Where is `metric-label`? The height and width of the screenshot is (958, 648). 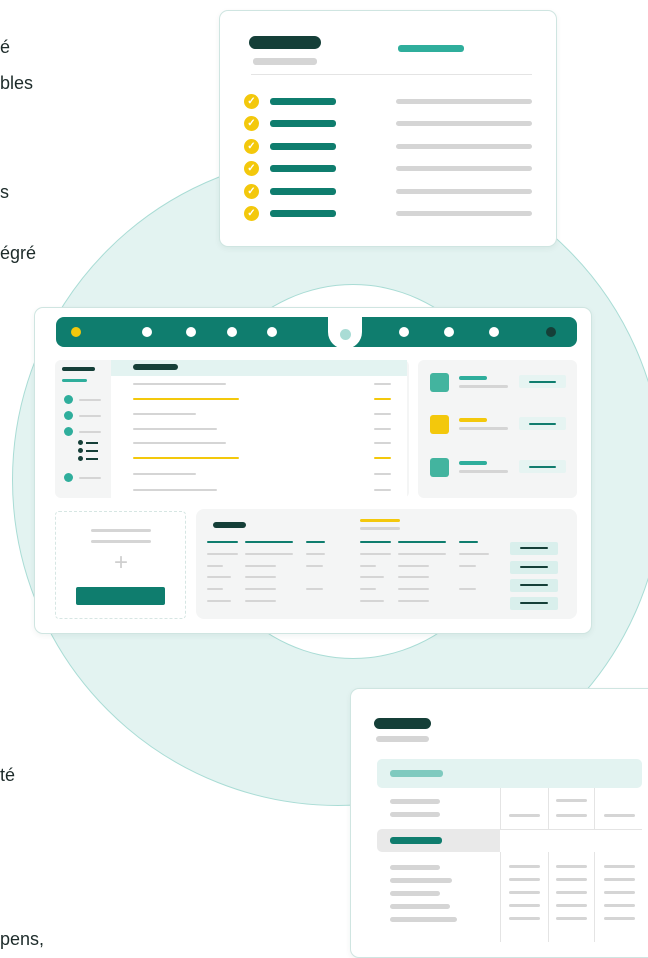
metric-label is located at coordinates (473, 378).